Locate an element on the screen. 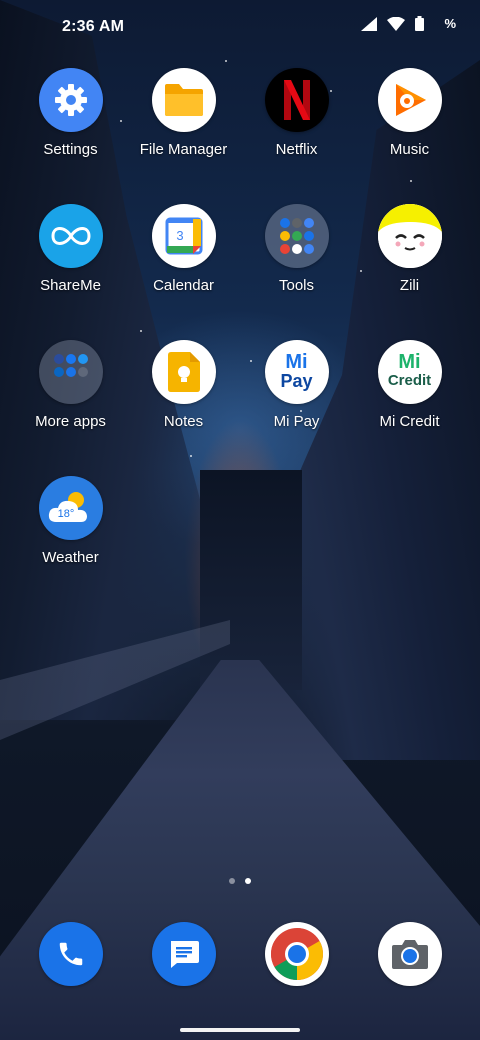  dock-phone is located at coordinates (70, 954).